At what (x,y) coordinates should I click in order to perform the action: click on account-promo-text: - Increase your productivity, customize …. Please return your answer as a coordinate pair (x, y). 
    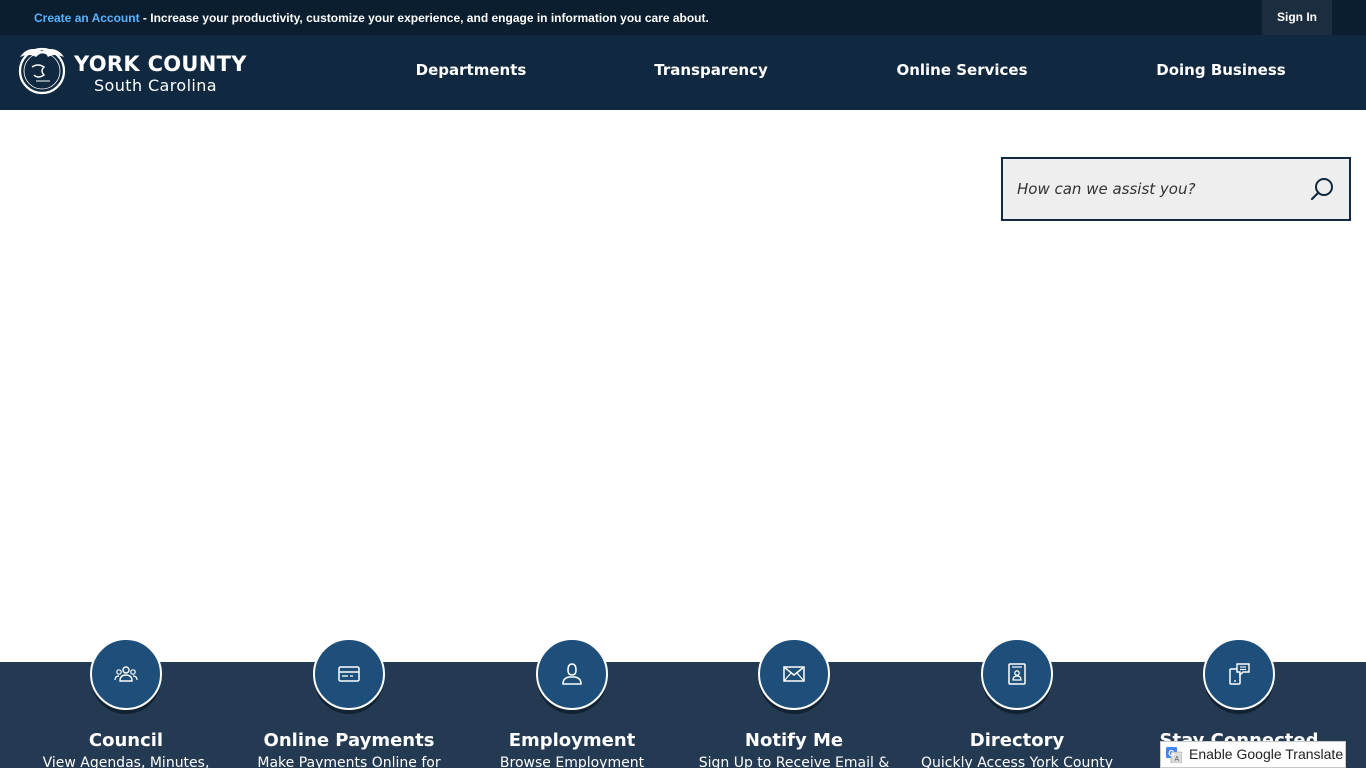
    Looking at the image, I should click on (424, 18).